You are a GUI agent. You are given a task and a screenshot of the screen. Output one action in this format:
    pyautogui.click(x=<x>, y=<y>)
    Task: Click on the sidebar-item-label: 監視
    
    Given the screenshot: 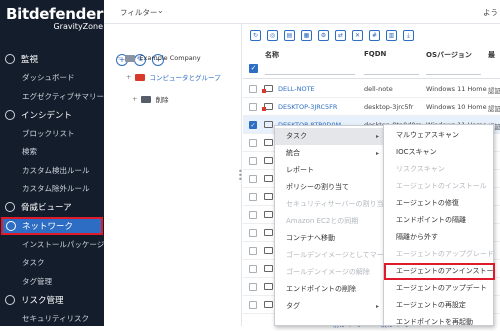 What is the action you would take?
    pyautogui.click(x=30, y=60)
    